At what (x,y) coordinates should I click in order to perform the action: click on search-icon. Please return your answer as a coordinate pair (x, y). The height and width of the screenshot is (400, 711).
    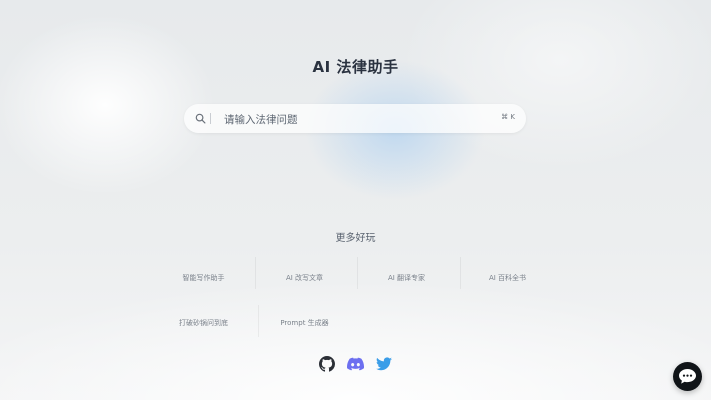
    Looking at the image, I should click on (200, 118).